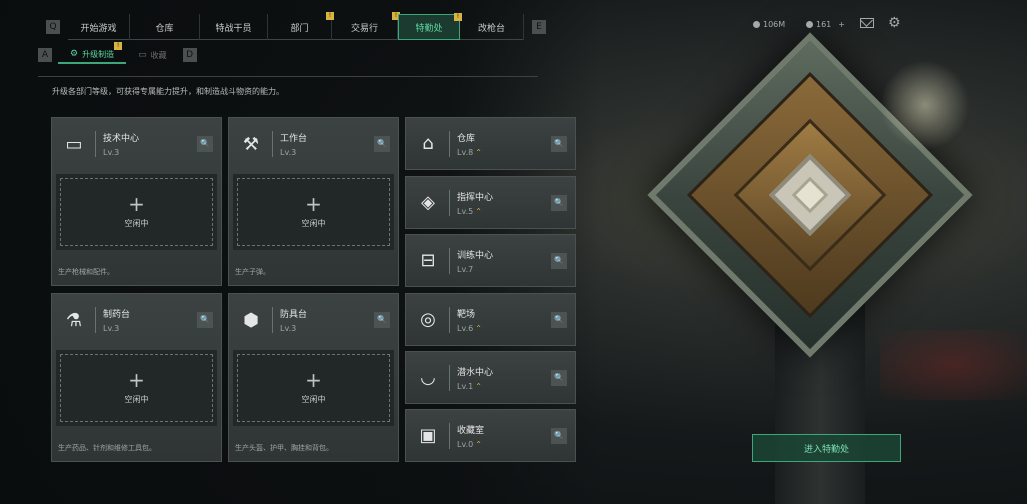 Image resolution: width=1027 pixels, height=504 pixels. Describe the element at coordinates (301, 26) in the screenshot. I see `tab-department: 部门!` at that location.